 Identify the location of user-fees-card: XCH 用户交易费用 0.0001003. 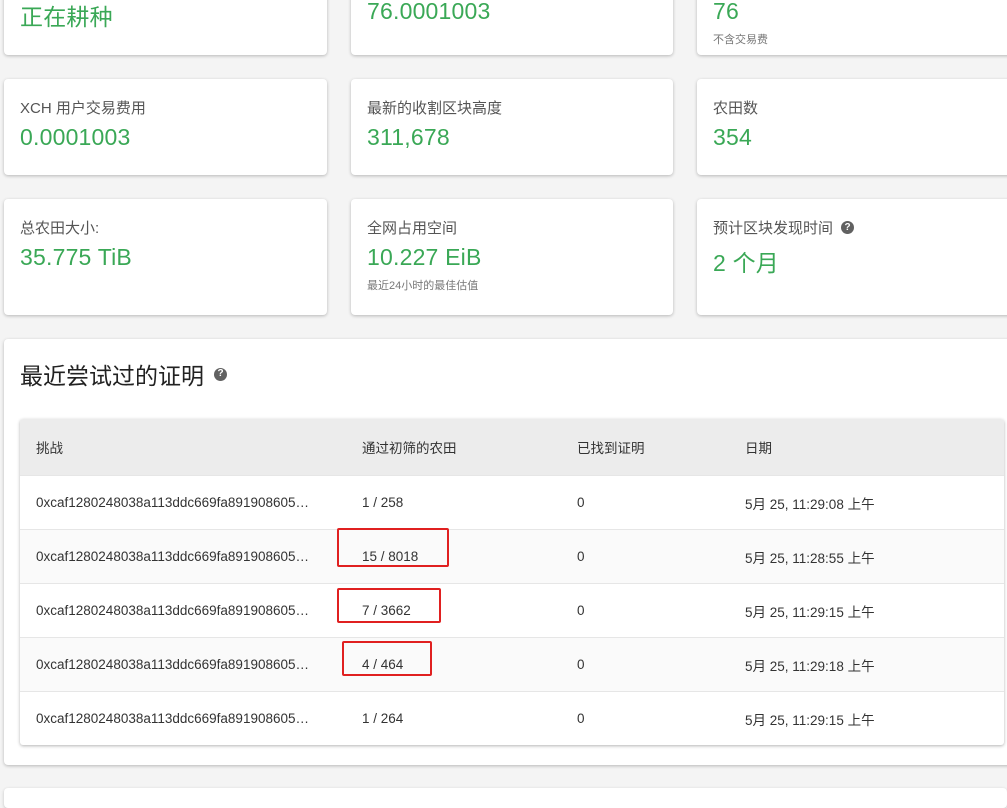
(165, 127).